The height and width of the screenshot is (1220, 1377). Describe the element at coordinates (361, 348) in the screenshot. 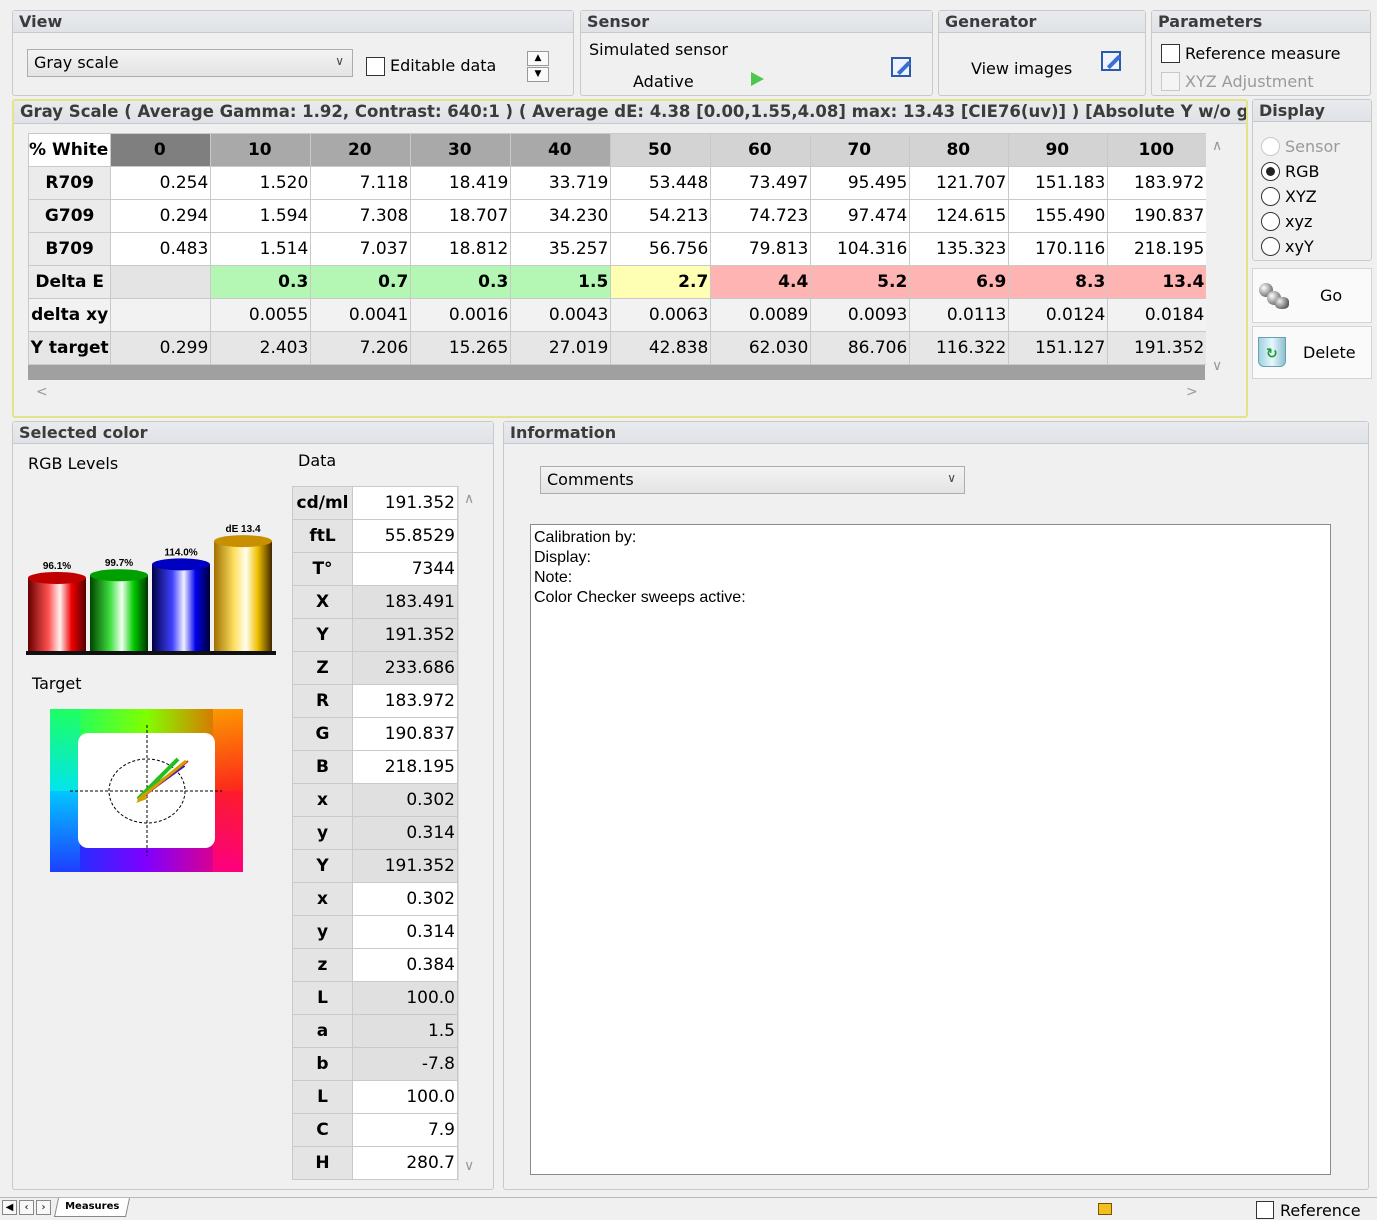

I see `table-cell: 7.206` at that location.